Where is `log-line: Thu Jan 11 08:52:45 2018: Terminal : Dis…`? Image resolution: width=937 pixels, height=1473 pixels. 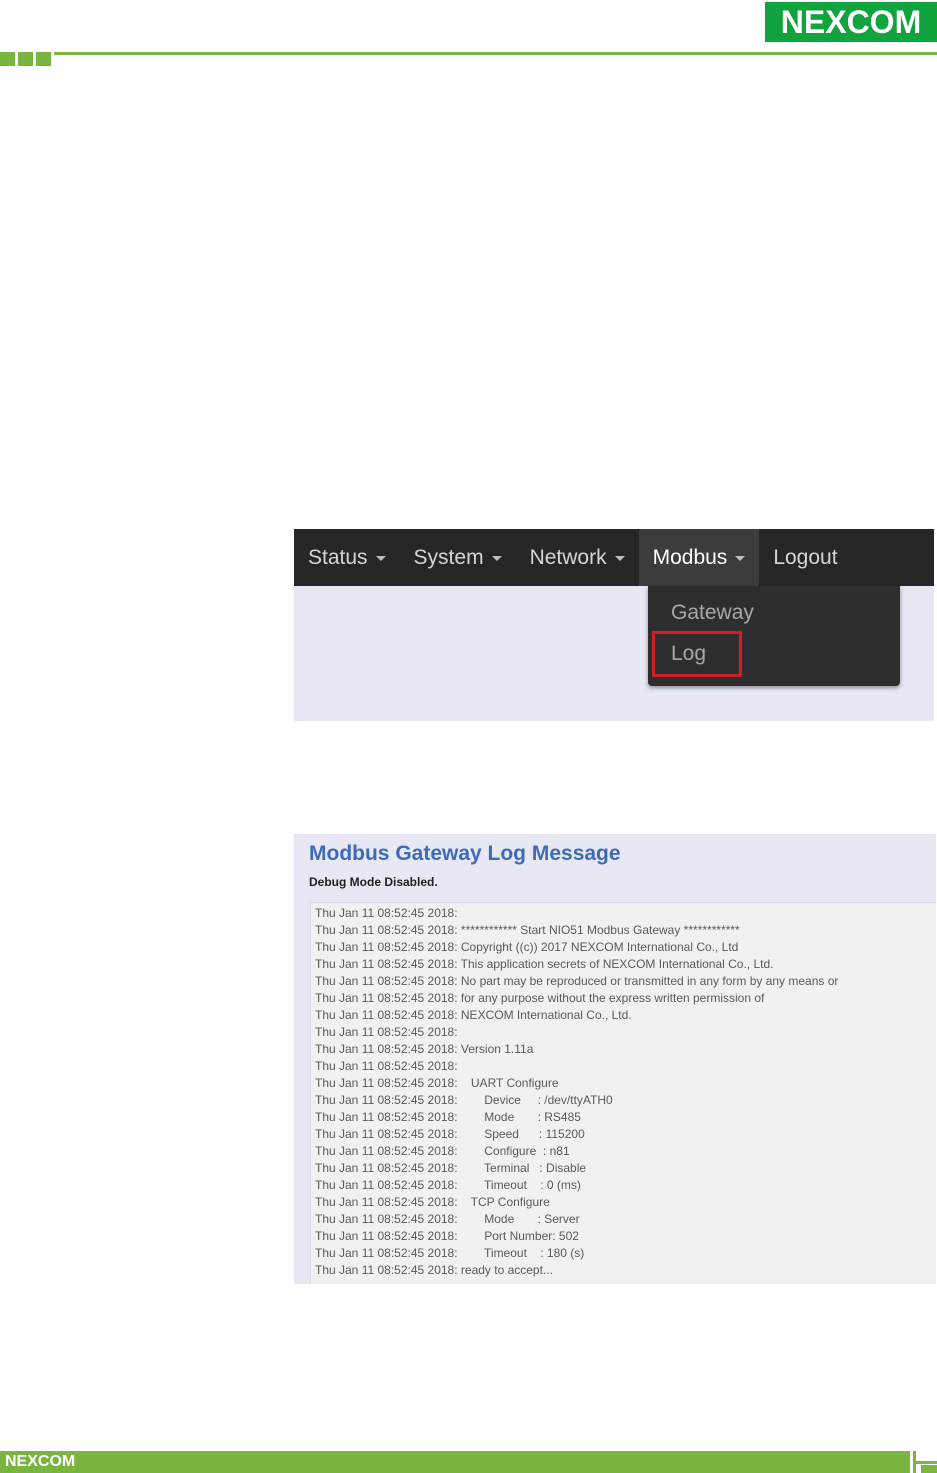
log-line: Thu Jan 11 08:52:45 2018: Terminal : Dis… is located at coordinates (451, 1168).